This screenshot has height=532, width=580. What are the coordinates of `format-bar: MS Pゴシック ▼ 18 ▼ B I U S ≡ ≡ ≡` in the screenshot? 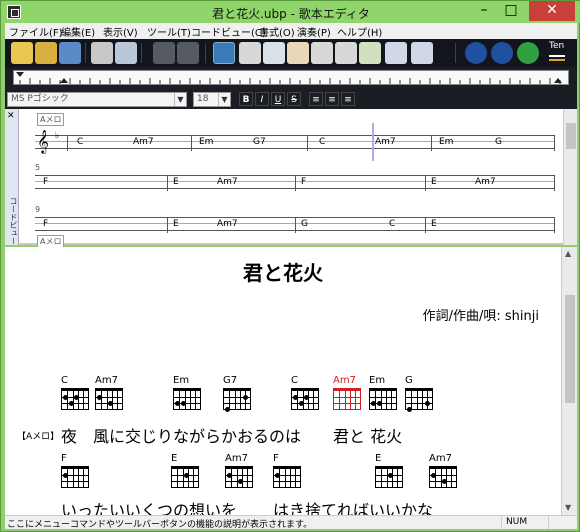 It's located at (291, 99).